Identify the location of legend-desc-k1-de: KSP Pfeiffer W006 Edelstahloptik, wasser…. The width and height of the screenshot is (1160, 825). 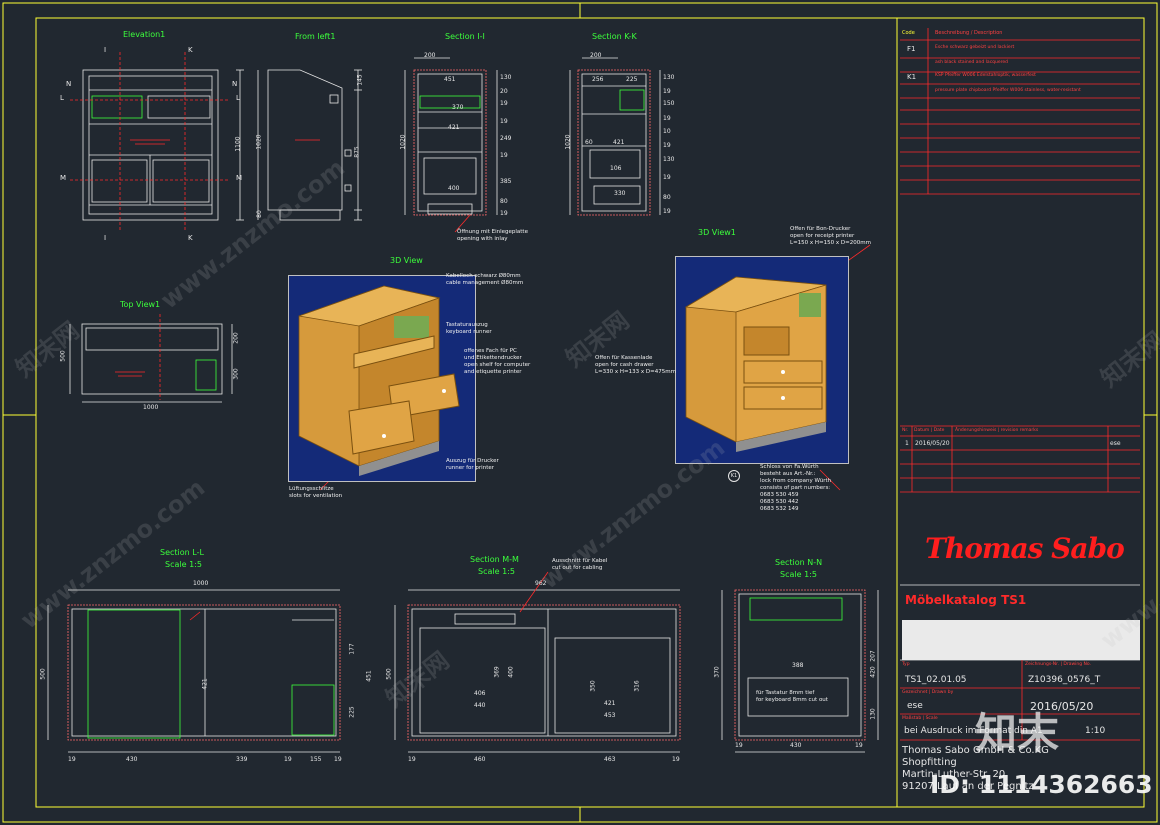
(985, 75).